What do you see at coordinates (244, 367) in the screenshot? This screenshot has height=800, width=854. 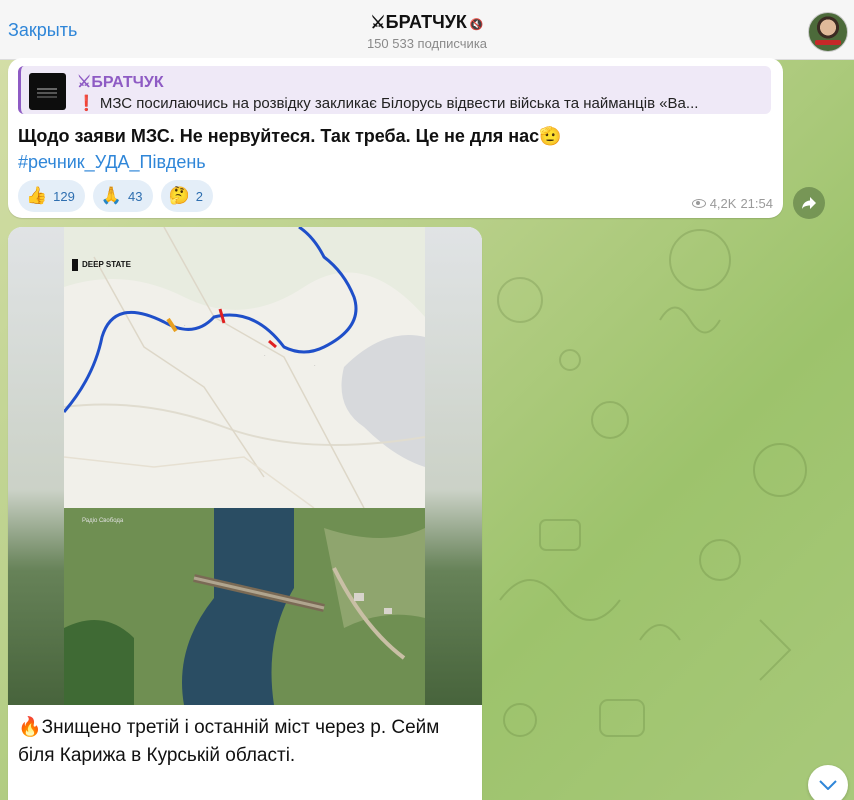 I see `map-image: DEEP STATE ···` at bounding box center [244, 367].